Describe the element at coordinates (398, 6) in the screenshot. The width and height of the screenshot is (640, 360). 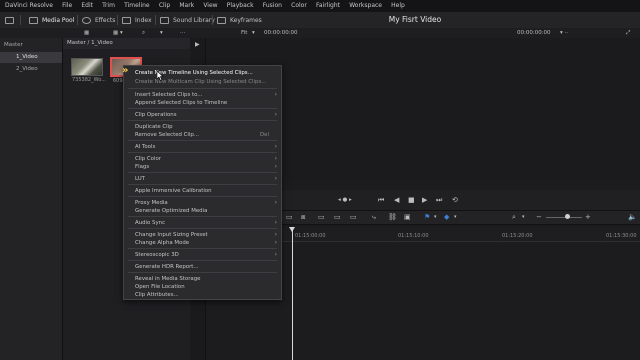
I see `menu-help: Help` at that location.